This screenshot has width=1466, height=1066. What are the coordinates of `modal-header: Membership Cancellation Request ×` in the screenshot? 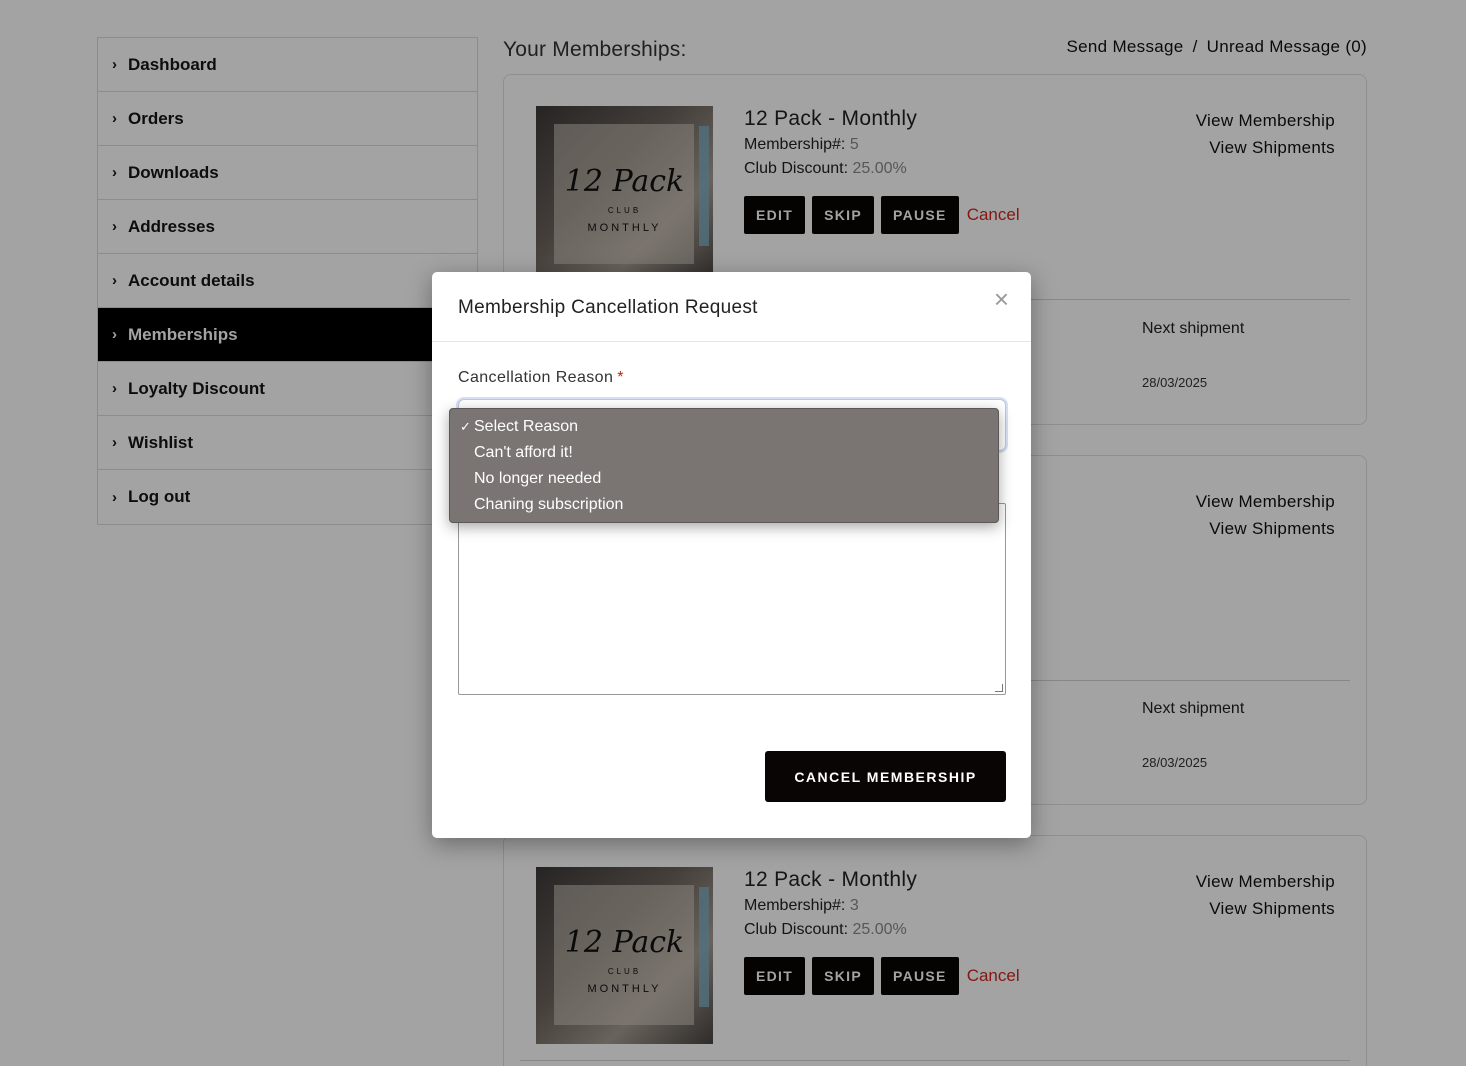 It's located at (731, 307).